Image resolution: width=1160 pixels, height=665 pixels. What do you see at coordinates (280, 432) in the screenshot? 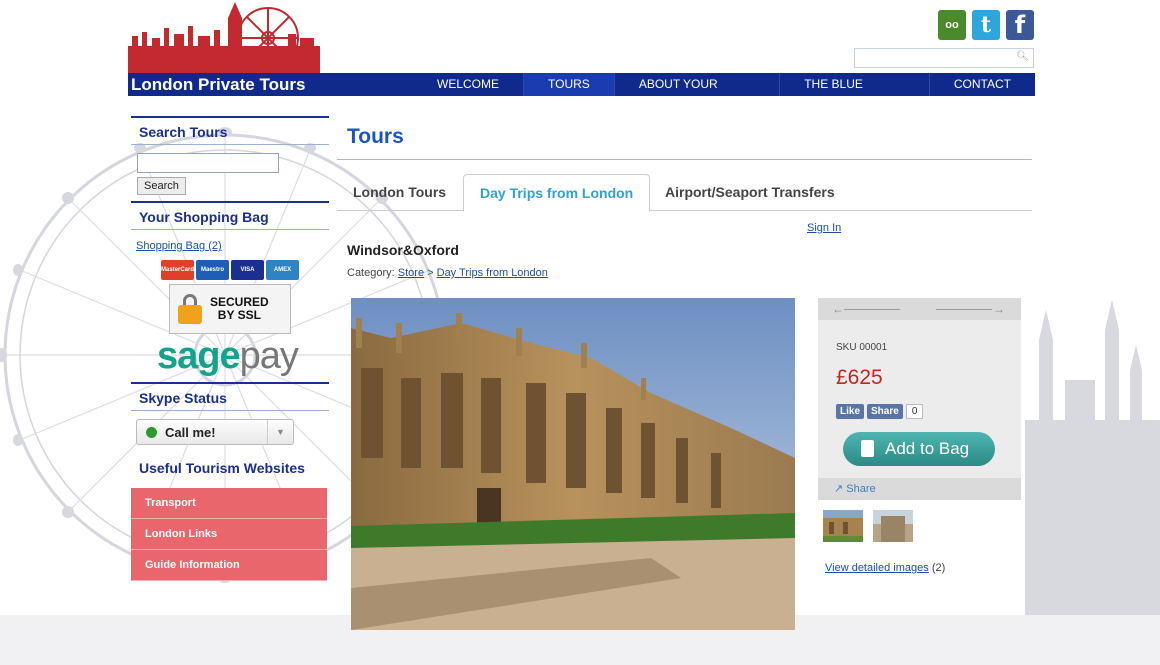
I see `chevron-down-icon: ▼` at bounding box center [280, 432].